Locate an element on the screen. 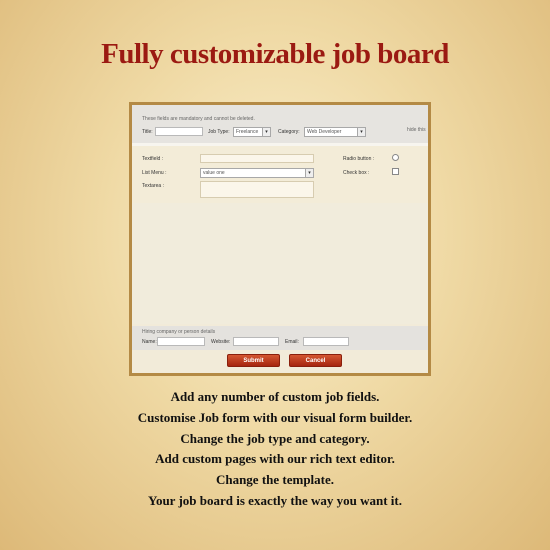 Image resolution: width=550 pixels, height=550 pixels. listmenu-label: List Menu : is located at coordinates (154, 173).